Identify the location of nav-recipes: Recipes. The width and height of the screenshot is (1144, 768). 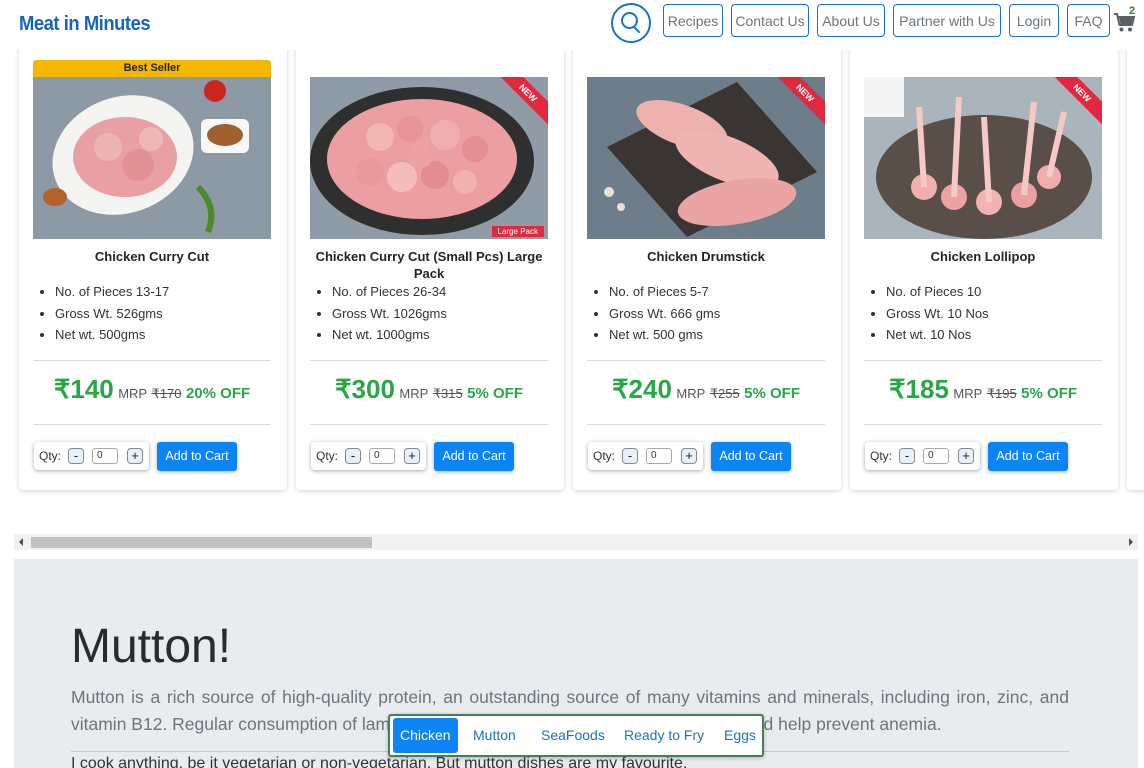
(693, 20).